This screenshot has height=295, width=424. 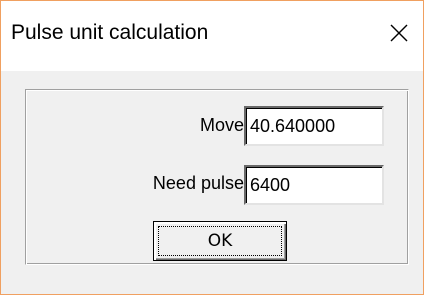 I want to click on close-button, so click(x=400, y=33).